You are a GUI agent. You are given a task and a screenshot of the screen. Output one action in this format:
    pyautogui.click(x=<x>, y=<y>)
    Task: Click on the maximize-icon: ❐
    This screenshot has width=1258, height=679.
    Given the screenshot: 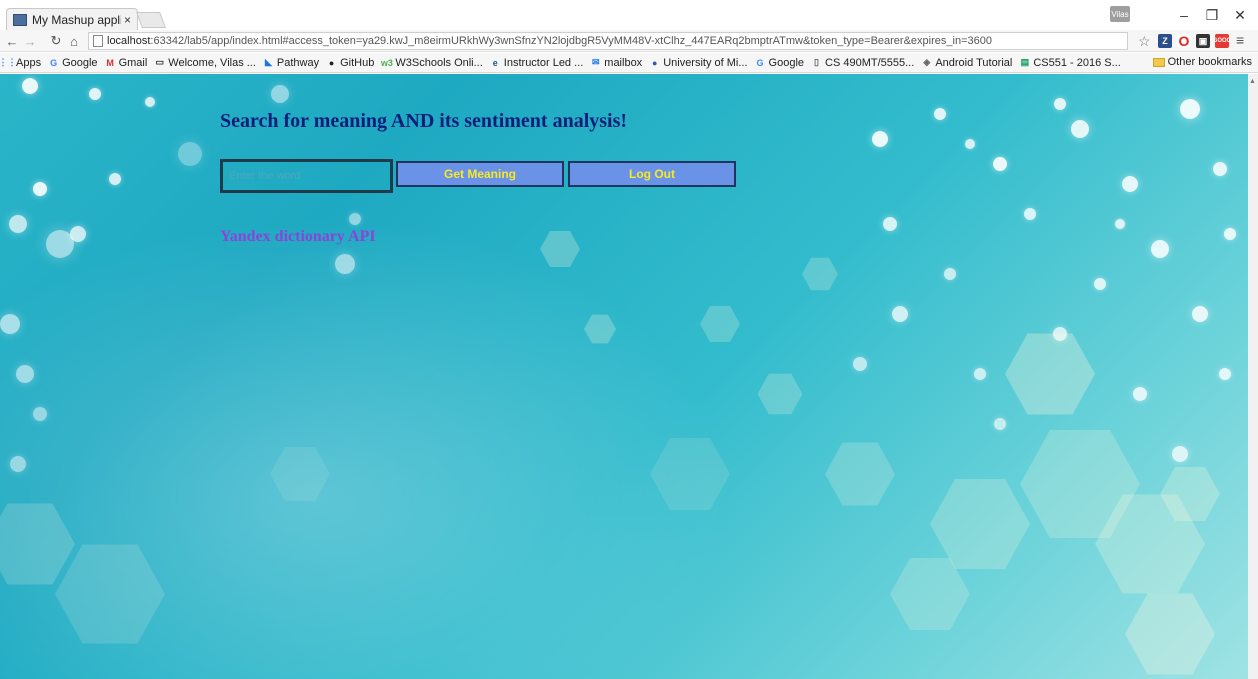 What is the action you would take?
    pyautogui.click(x=1212, y=15)
    